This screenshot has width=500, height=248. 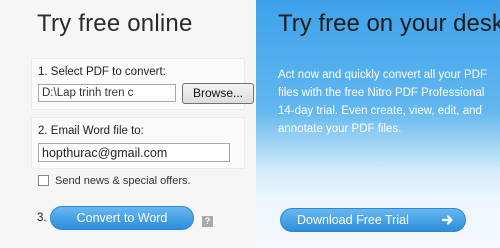 What do you see at coordinates (102, 72) in the screenshot?
I see `select-pdf-label: 1. Select PDF to convert:` at bounding box center [102, 72].